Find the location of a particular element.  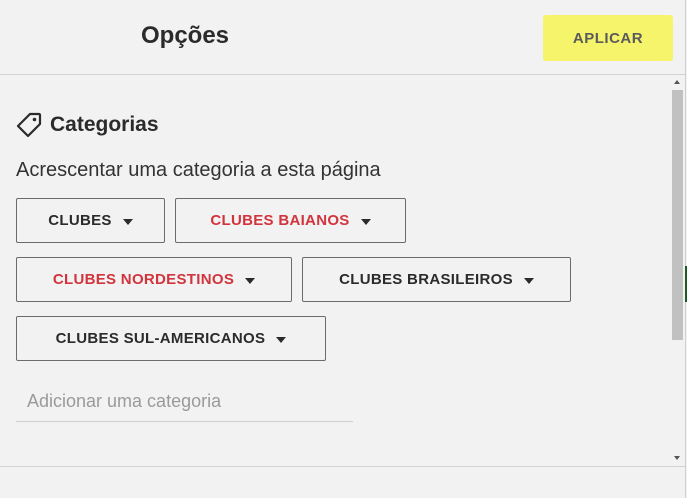

category-chip-label: CLUBES SUL-AMERICANOS is located at coordinates (160, 338).